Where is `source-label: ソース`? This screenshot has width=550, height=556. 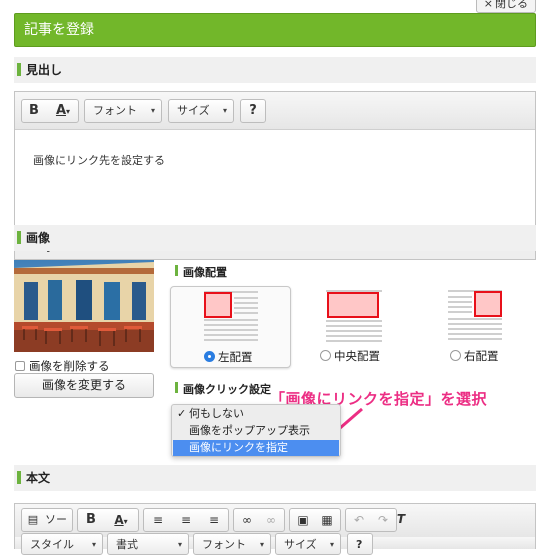 source-label: ソース is located at coordinates (56, 530).